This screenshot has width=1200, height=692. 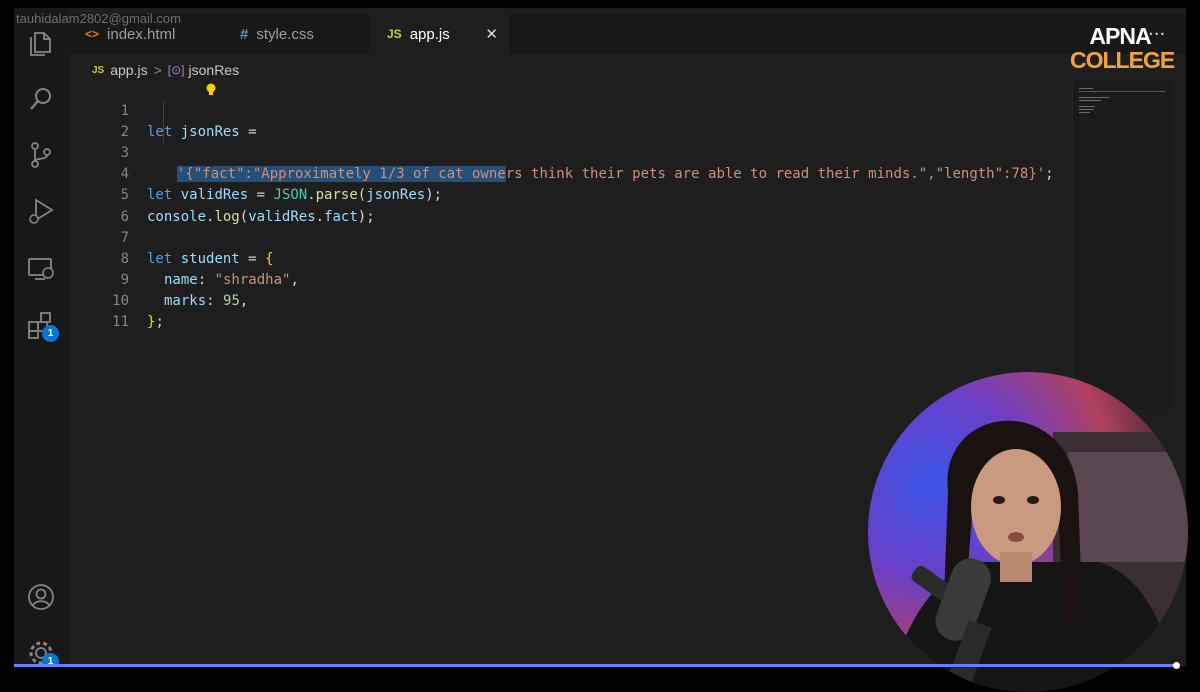 I want to click on tab-bar: <> index.html # style.css JS app.js ✕, so click(x=627, y=34).